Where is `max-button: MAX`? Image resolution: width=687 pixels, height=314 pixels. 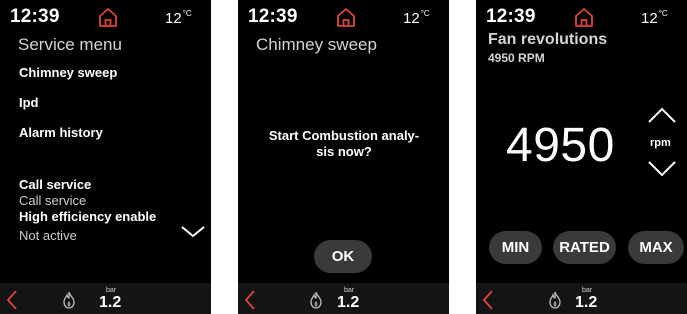
max-button: MAX is located at coordinates (656, 247).